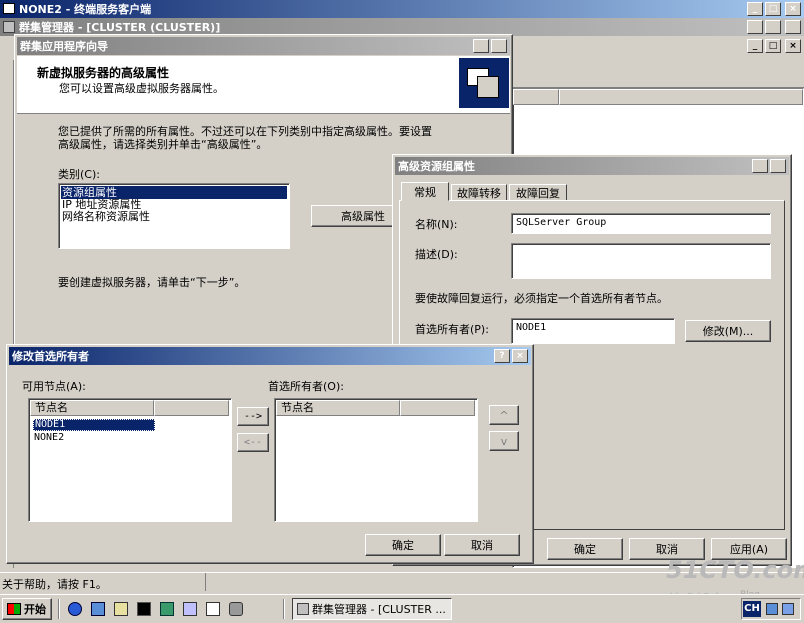 Image resolution: width=804 pixels, height=623 pixels. I want to click on move-up-button: ^, so click(504, 415).